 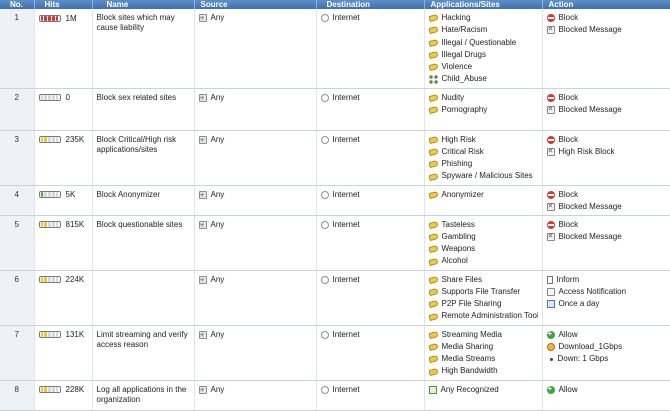 I want to click on rule-name: Block questionable sites, so click(x=139, y=224).